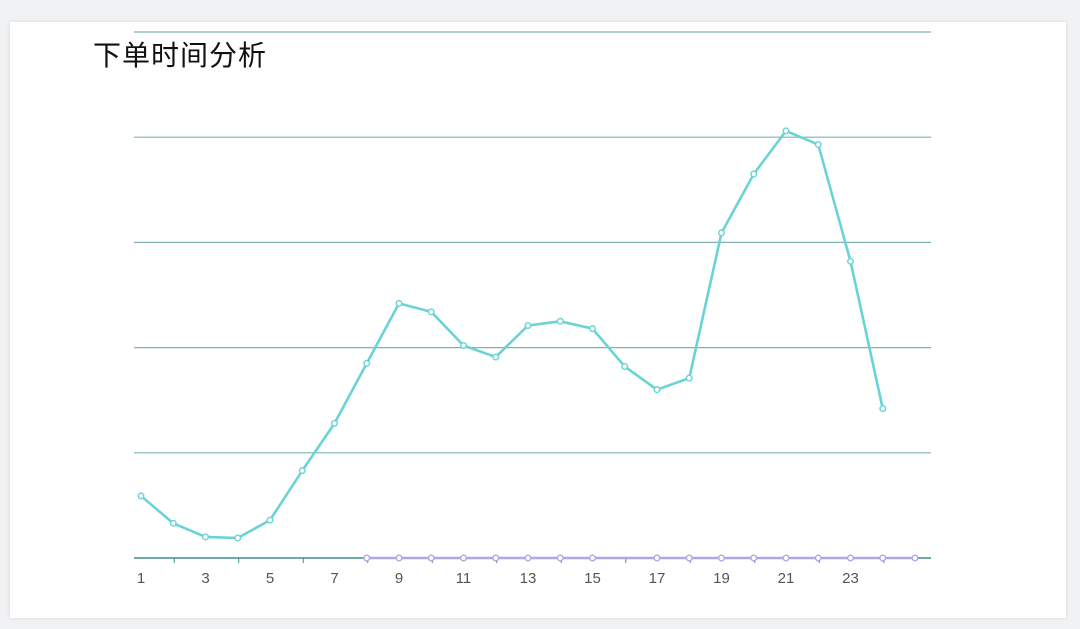 This screenshot has height=629, width=1080. Describe the element at coordinates (270, 578) in the screenshot. I see `x-tick-label: 5` at that location.